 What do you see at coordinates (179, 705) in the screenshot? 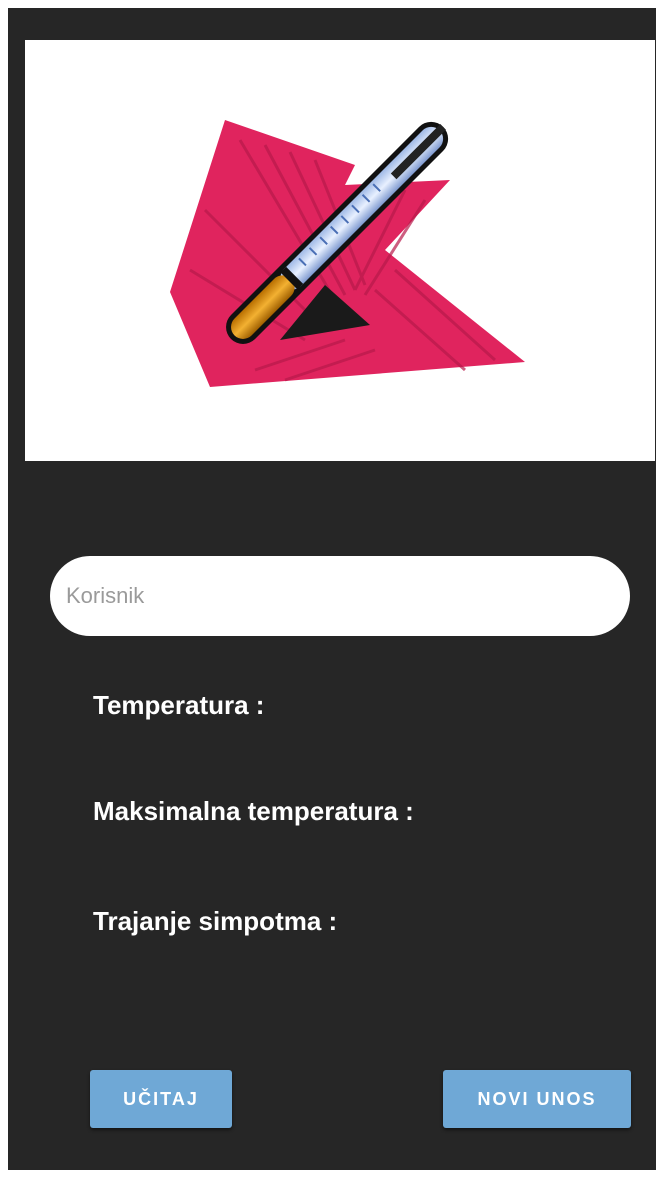
I see `temperature-label: Temperatura :` at bounding box center [179, 705].